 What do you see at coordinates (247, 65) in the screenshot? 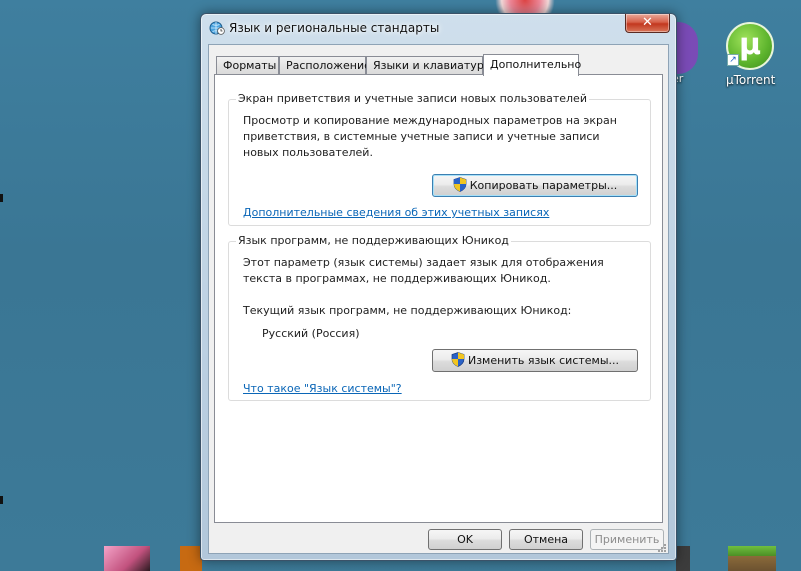
I see `tab-formats: Форматы` at bounding box center [247, 65].